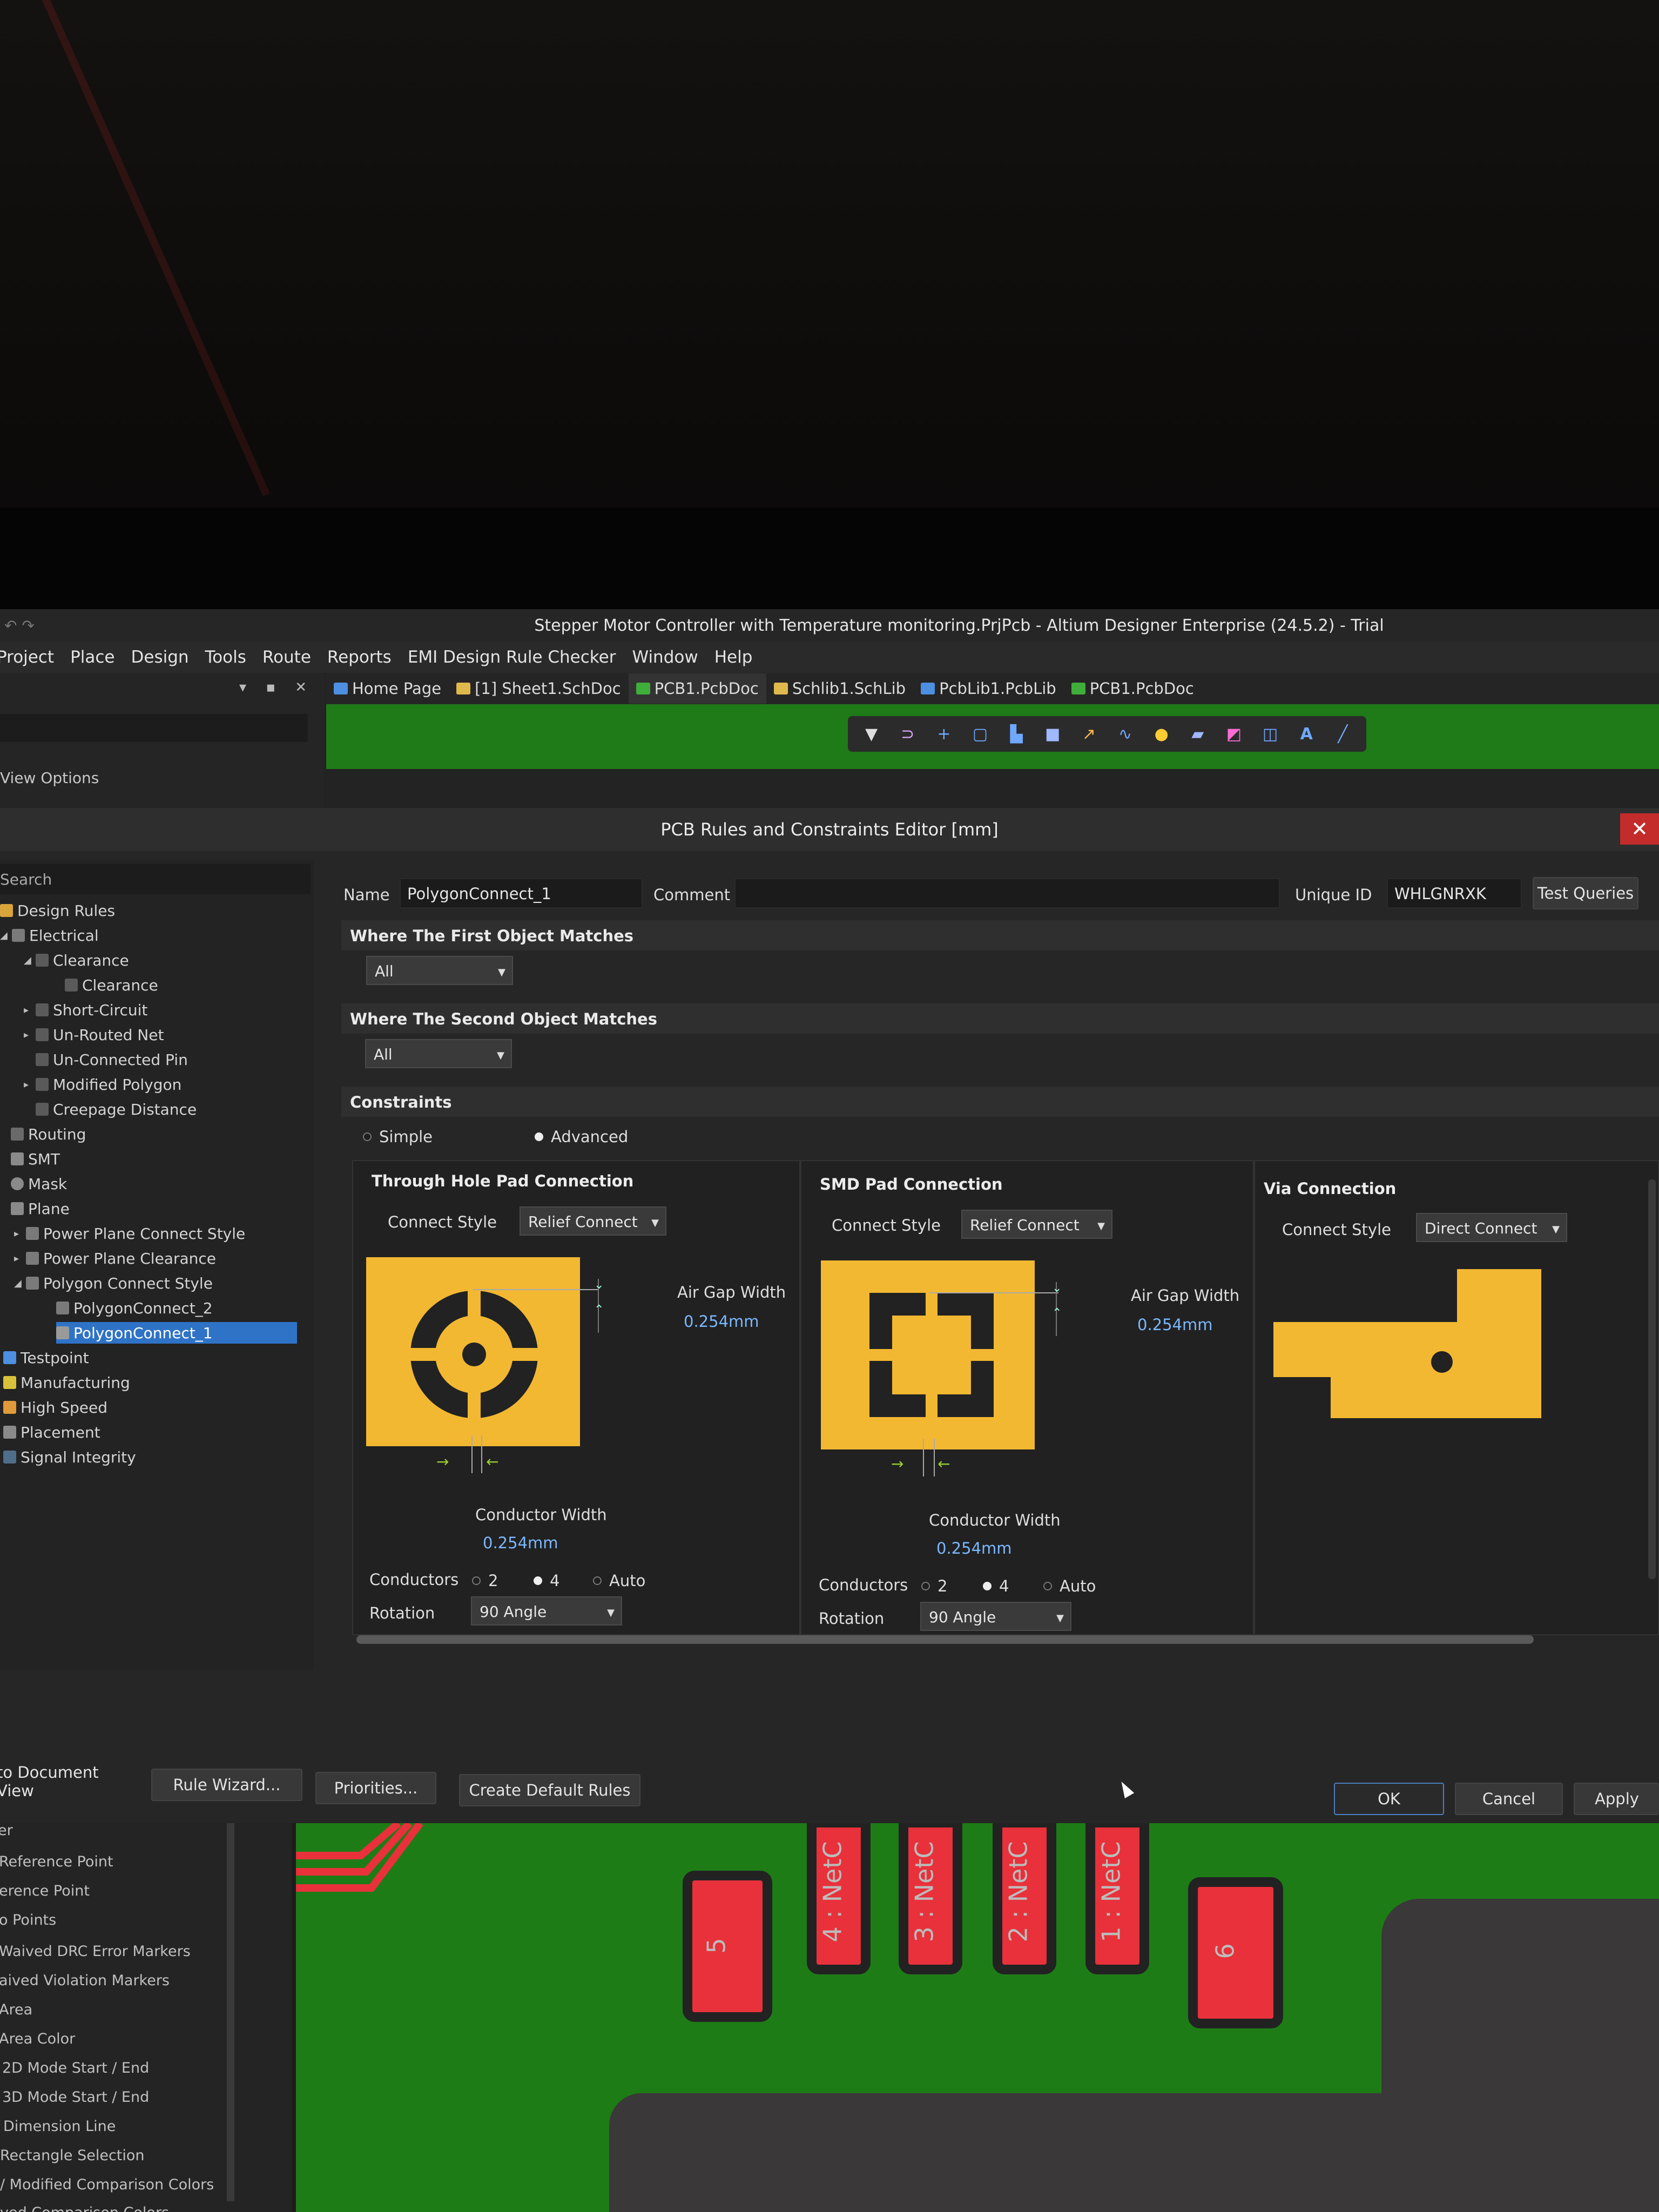  Describe the element at coordinates (286, 657) in the screenshot. I see `menu-route: Route` at that location.